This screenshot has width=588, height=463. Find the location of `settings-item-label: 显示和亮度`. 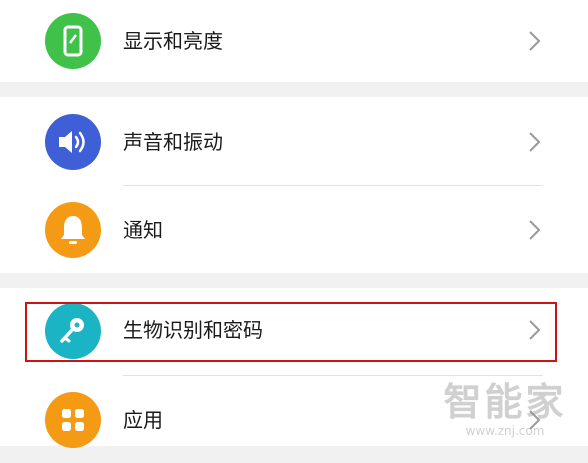

settings-item-label: 显示和亮度 is located at coordinates (173, 41).